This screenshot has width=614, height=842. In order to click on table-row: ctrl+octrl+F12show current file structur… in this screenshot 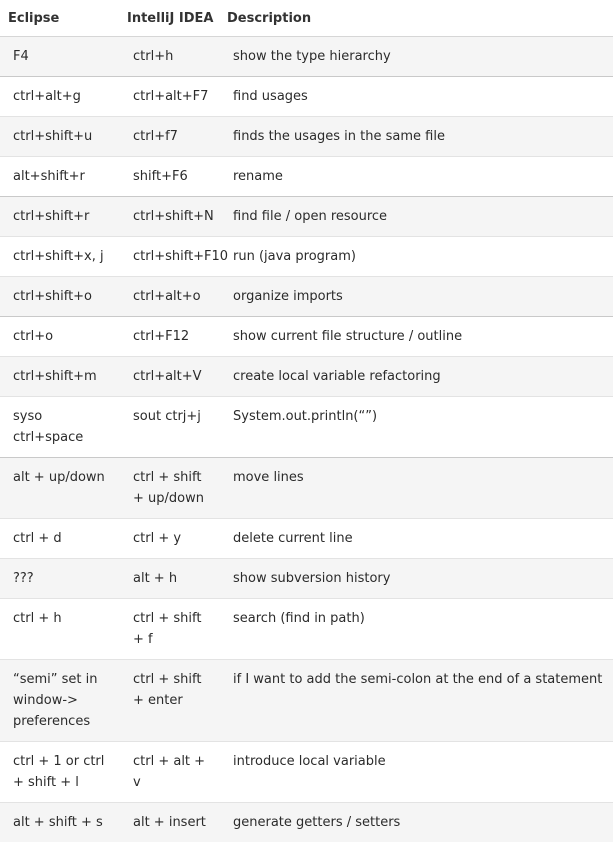, I will do `click(306, 337)`.